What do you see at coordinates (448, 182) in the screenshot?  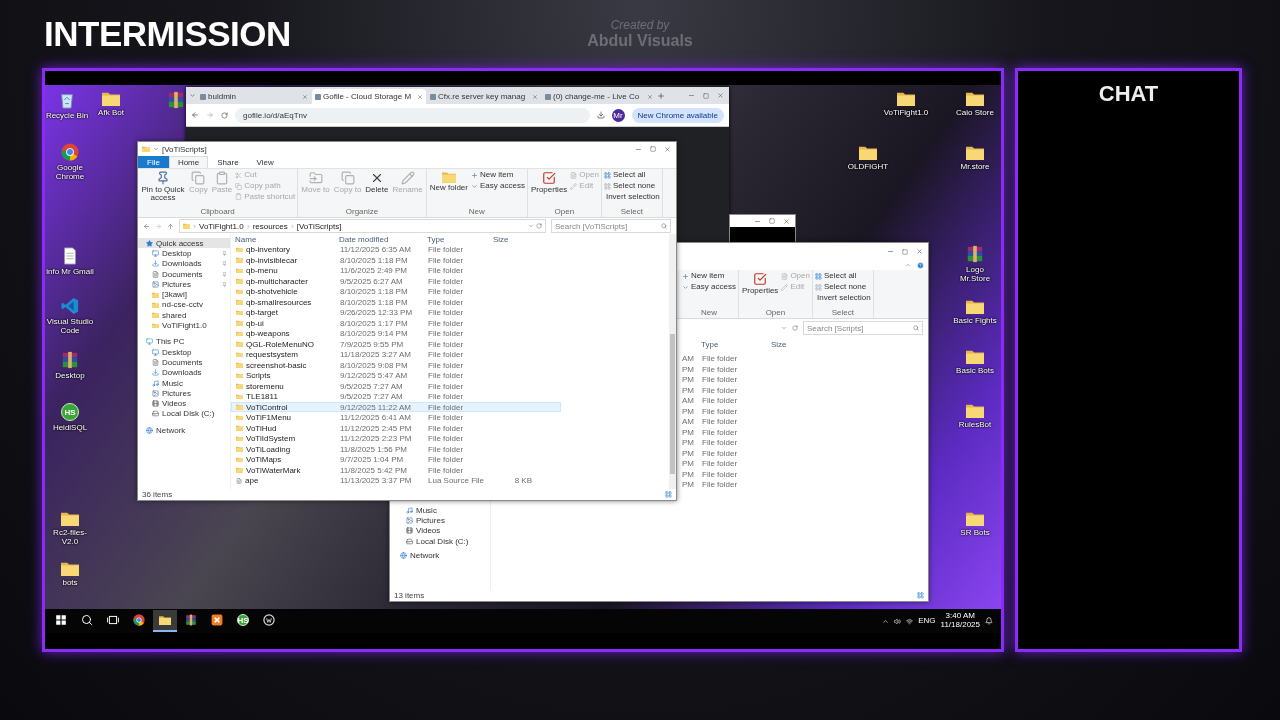 I see `ribbon-button: New folder` at bounding box center [448, 182].